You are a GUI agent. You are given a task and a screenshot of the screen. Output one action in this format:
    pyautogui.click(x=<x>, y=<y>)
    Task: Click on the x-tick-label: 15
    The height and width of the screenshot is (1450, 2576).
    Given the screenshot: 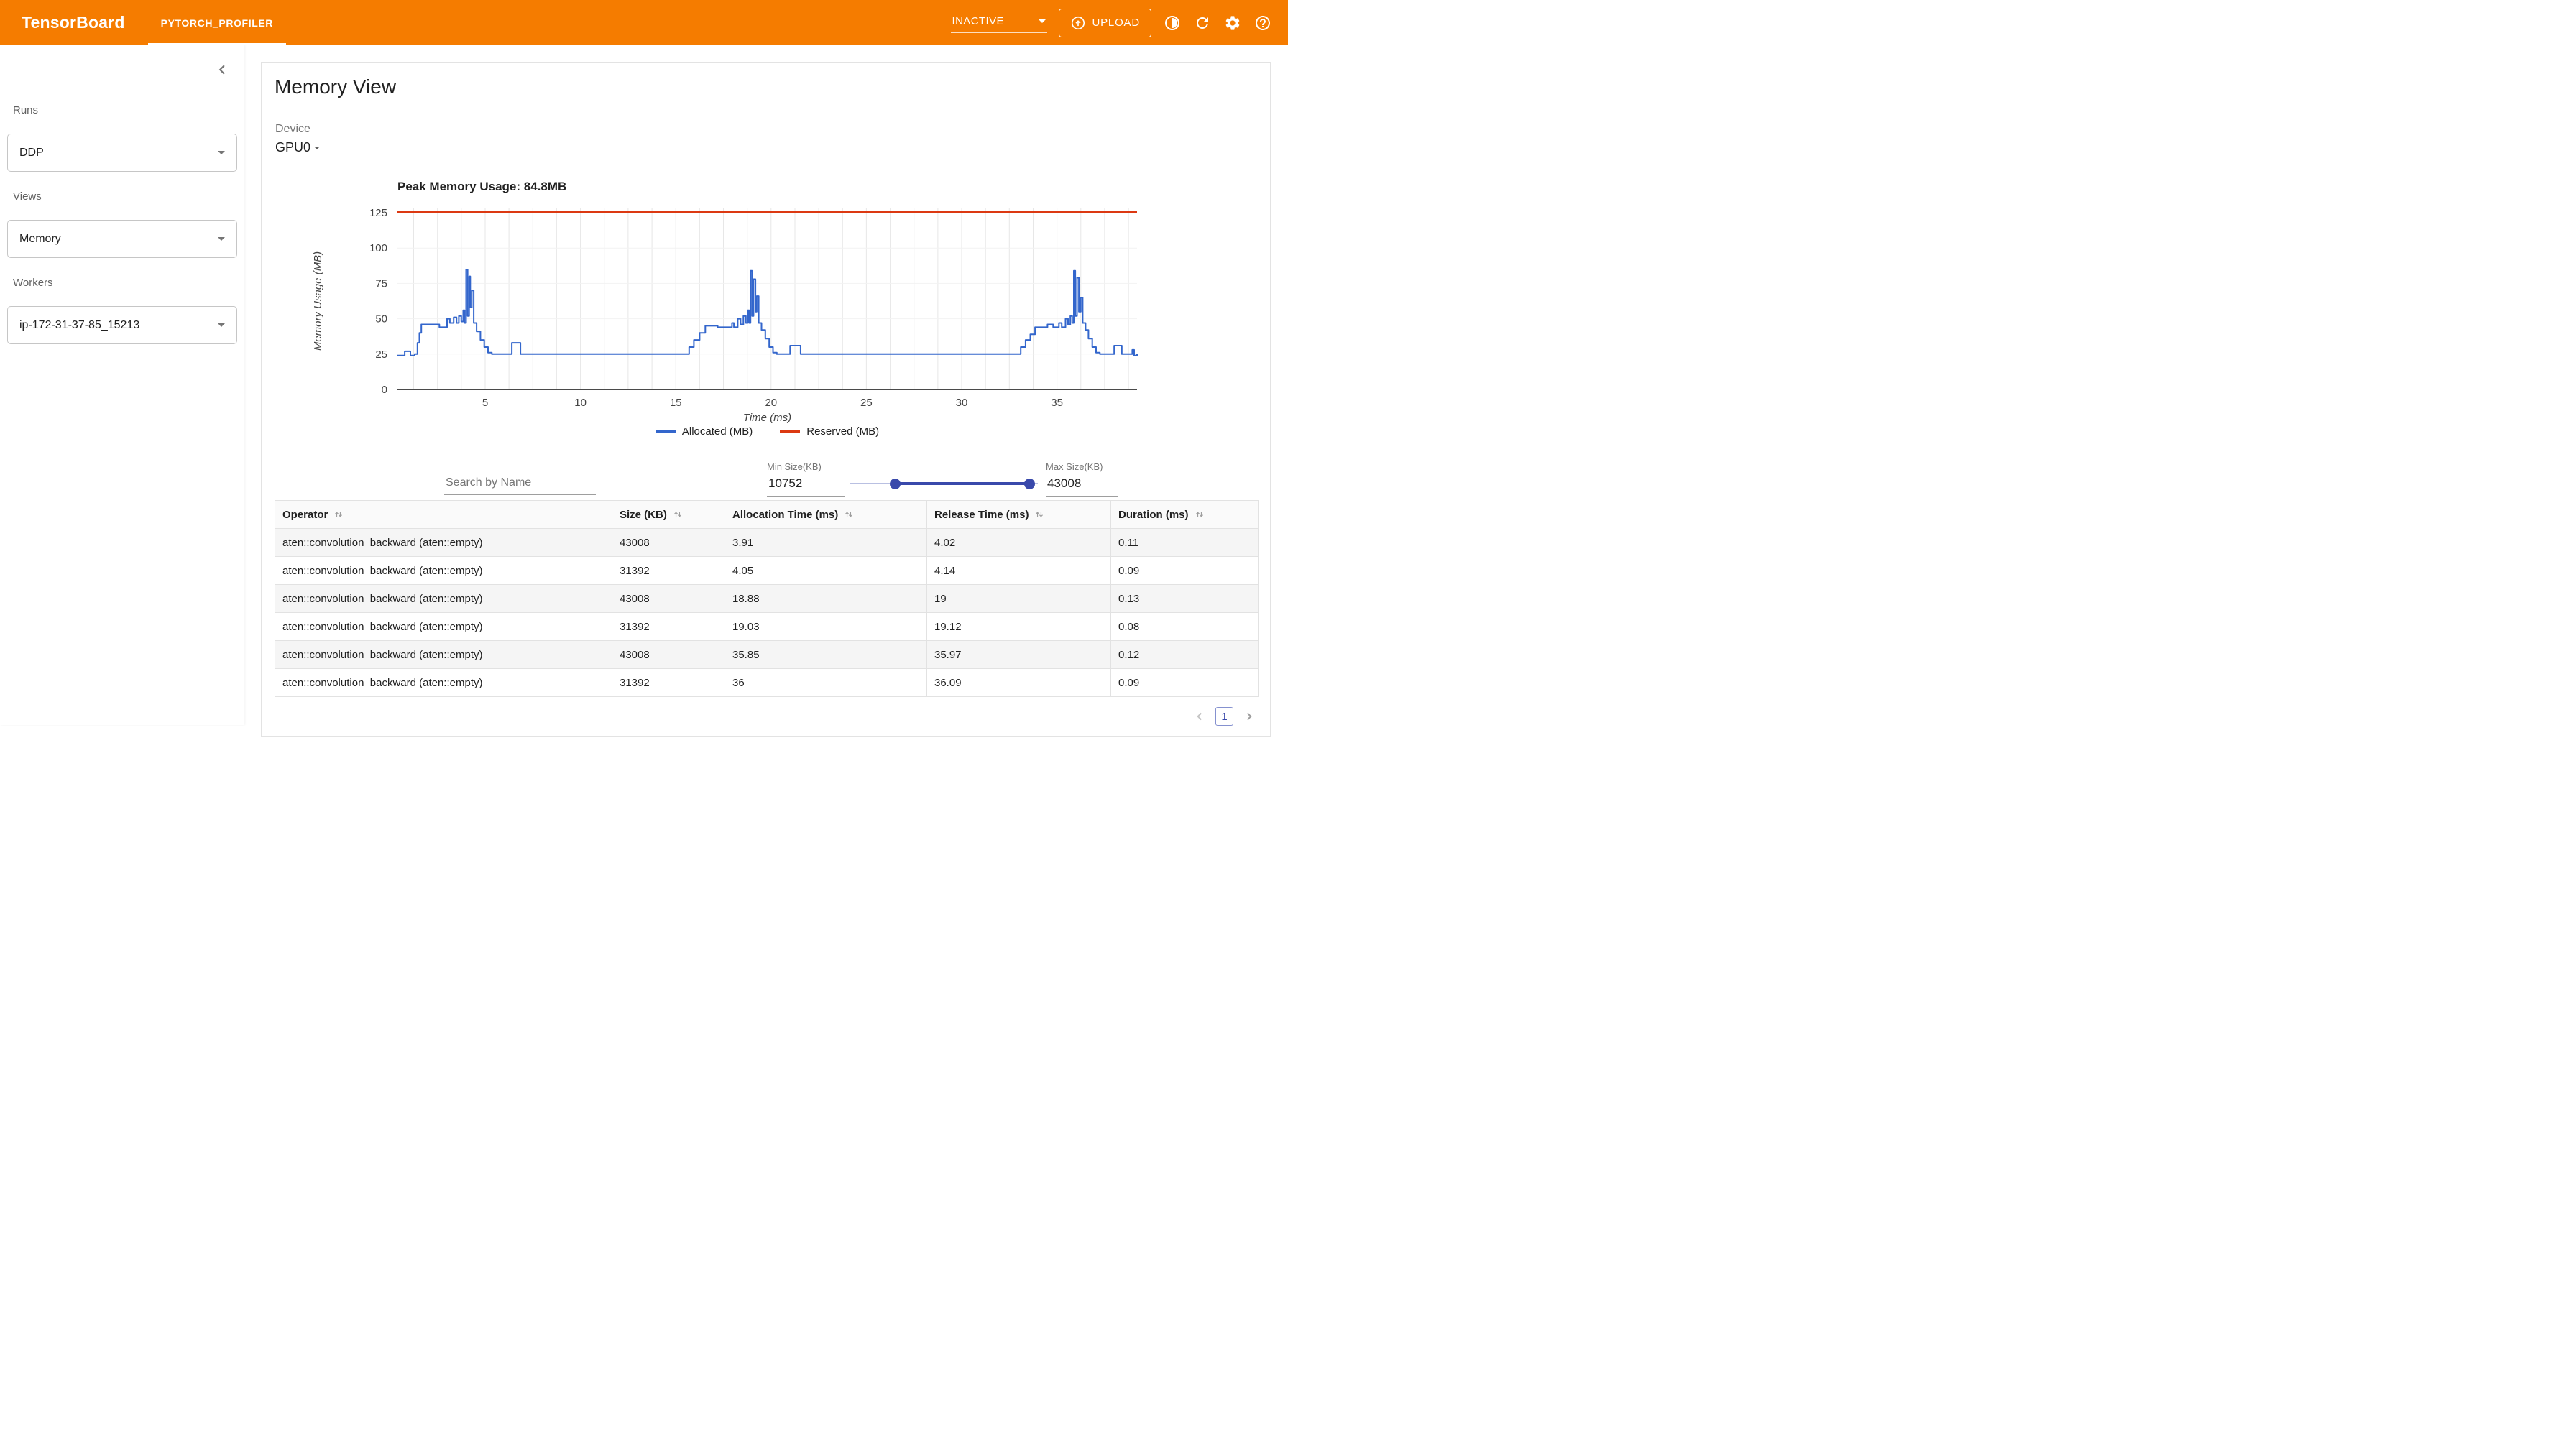 What is the action you would take?
    pyautogui.click(x=676, y=403)
    